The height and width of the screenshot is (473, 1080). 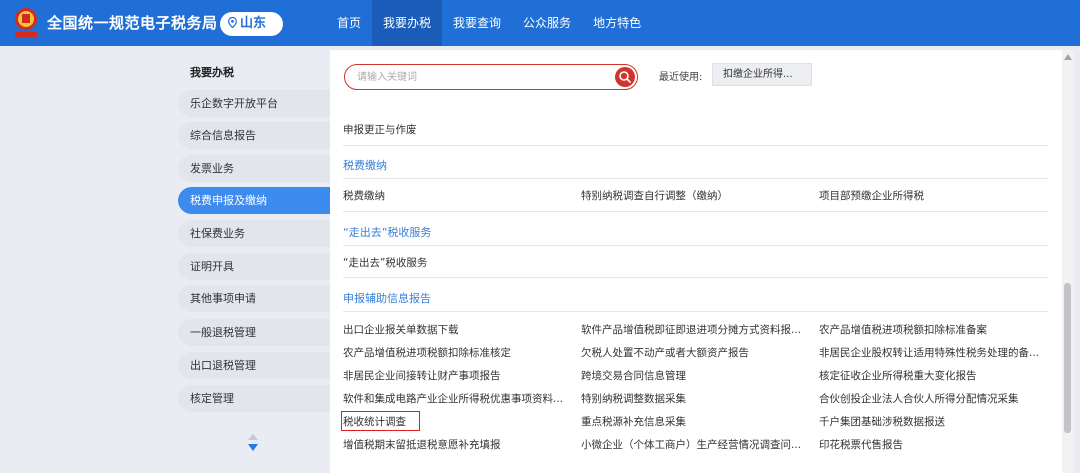 I want to click on sidebar-item-general-refund: 一般退税管理, so click(x=254, y=332).